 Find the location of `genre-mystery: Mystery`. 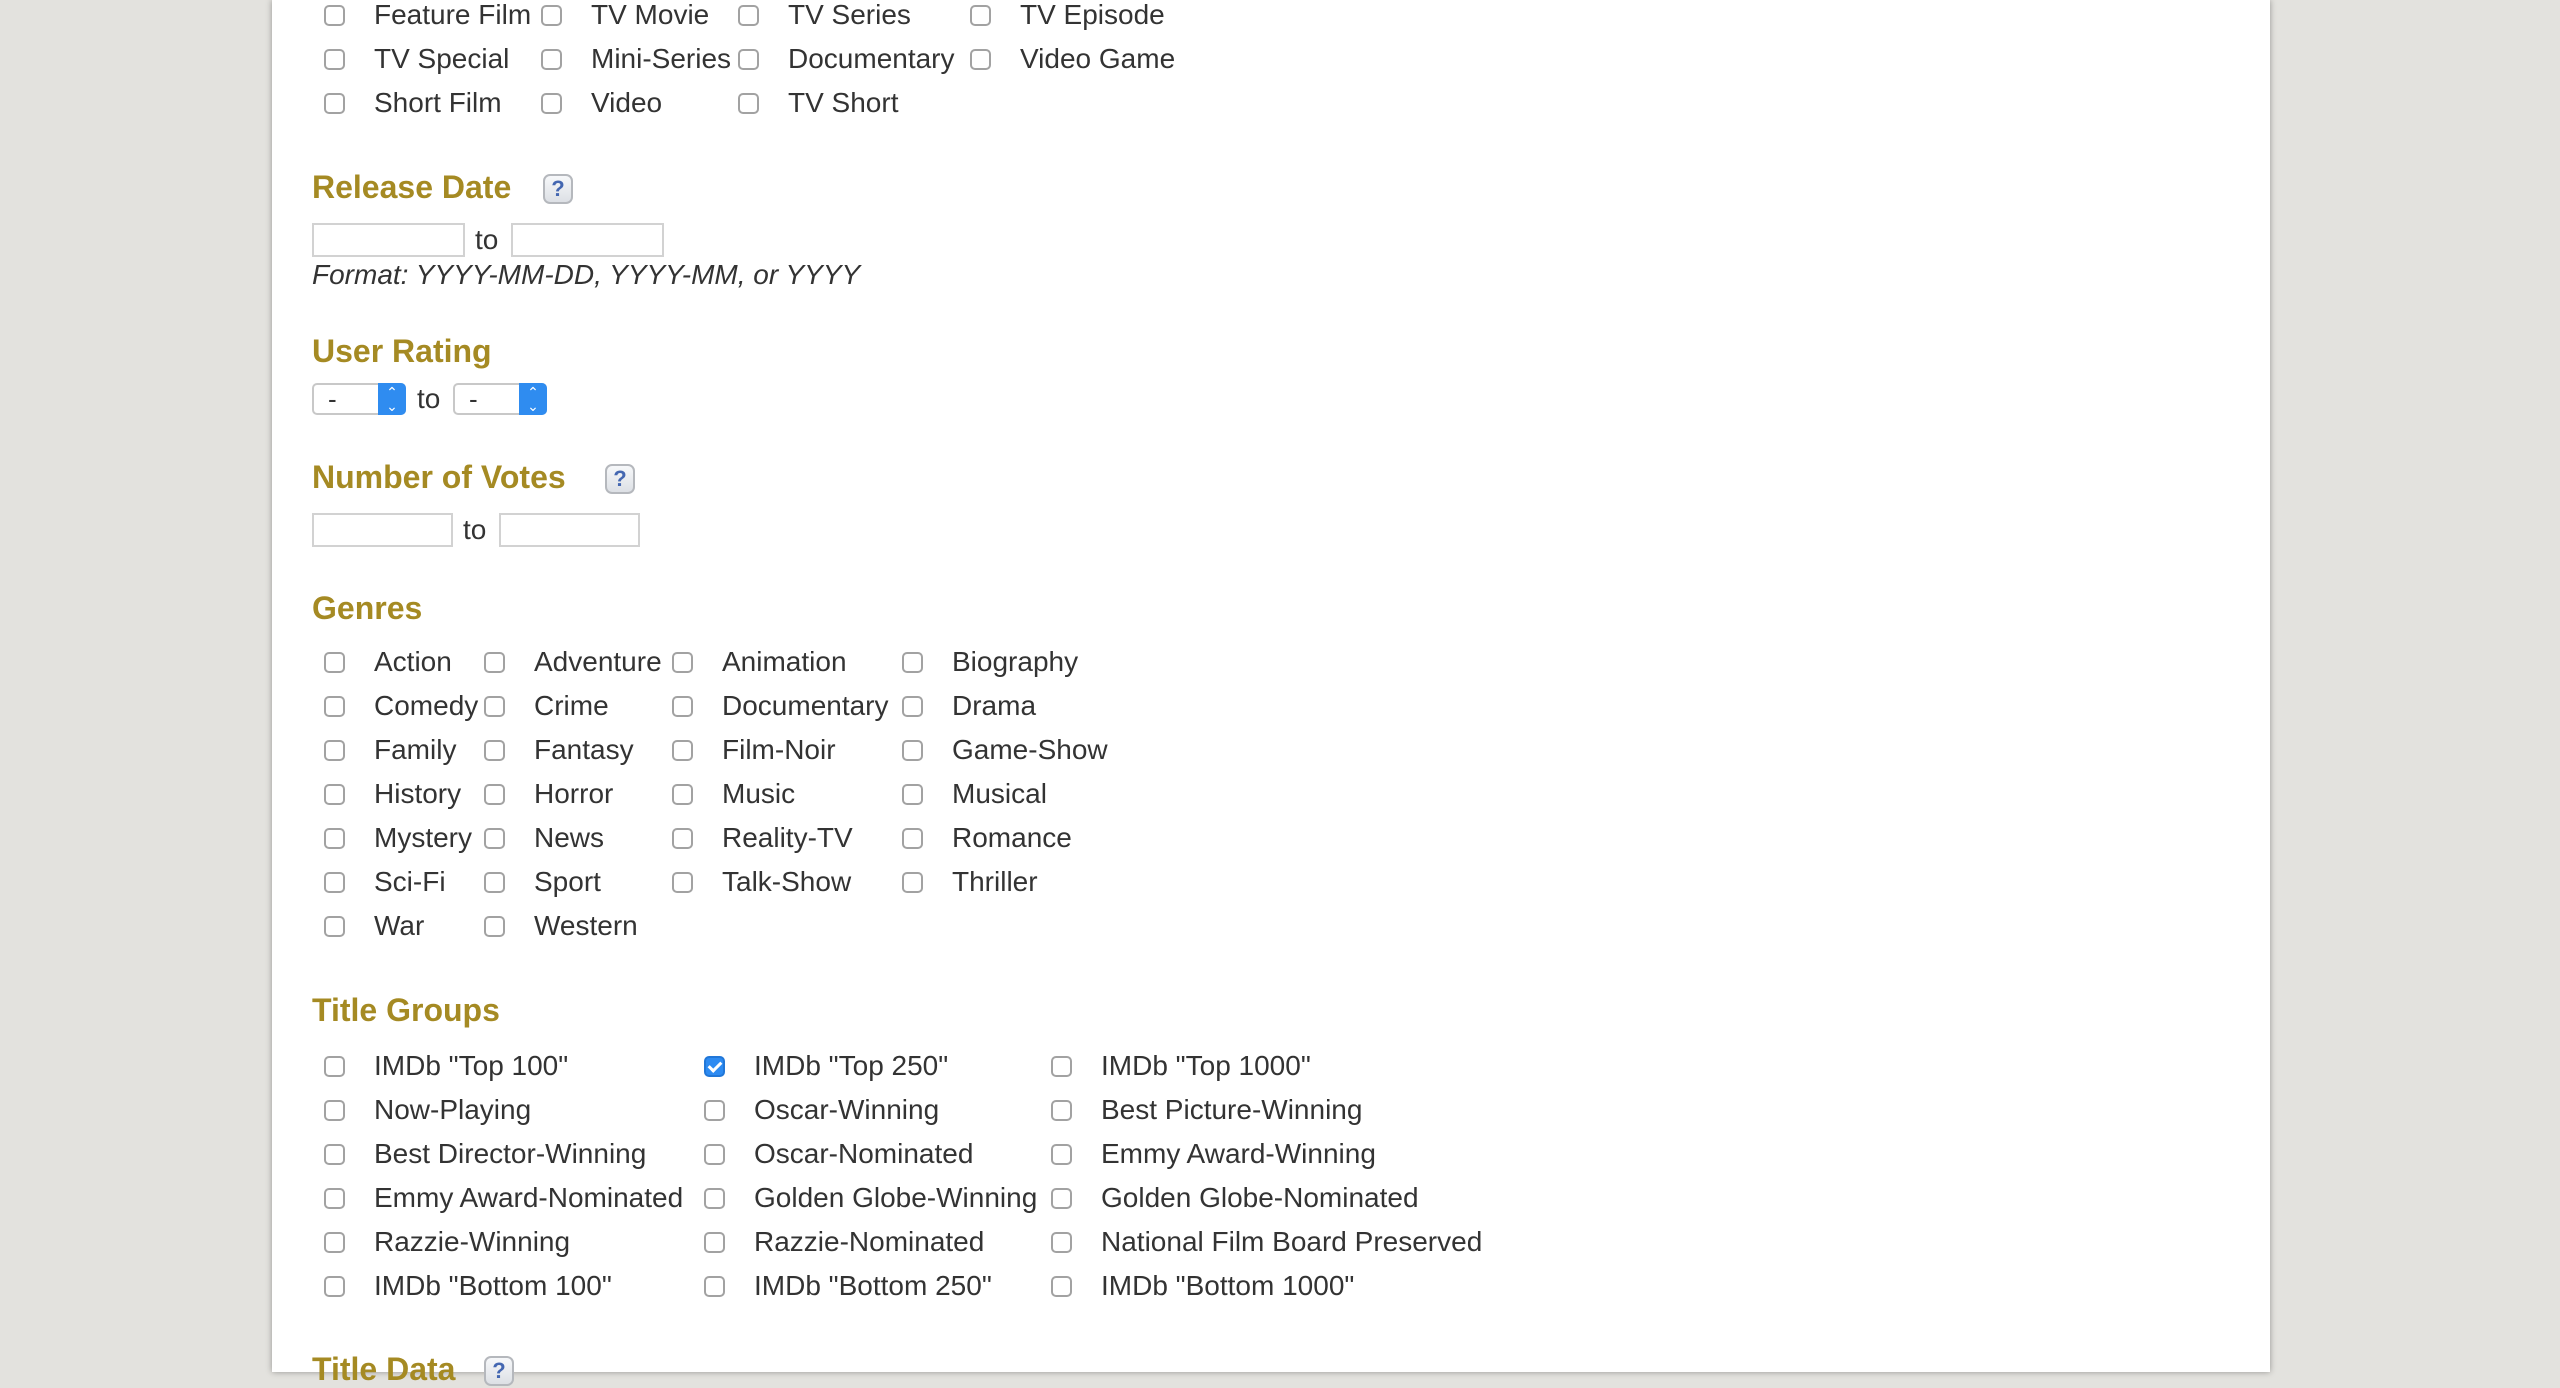

genre-mystery: Mystery is located at coordinates (398, 838).